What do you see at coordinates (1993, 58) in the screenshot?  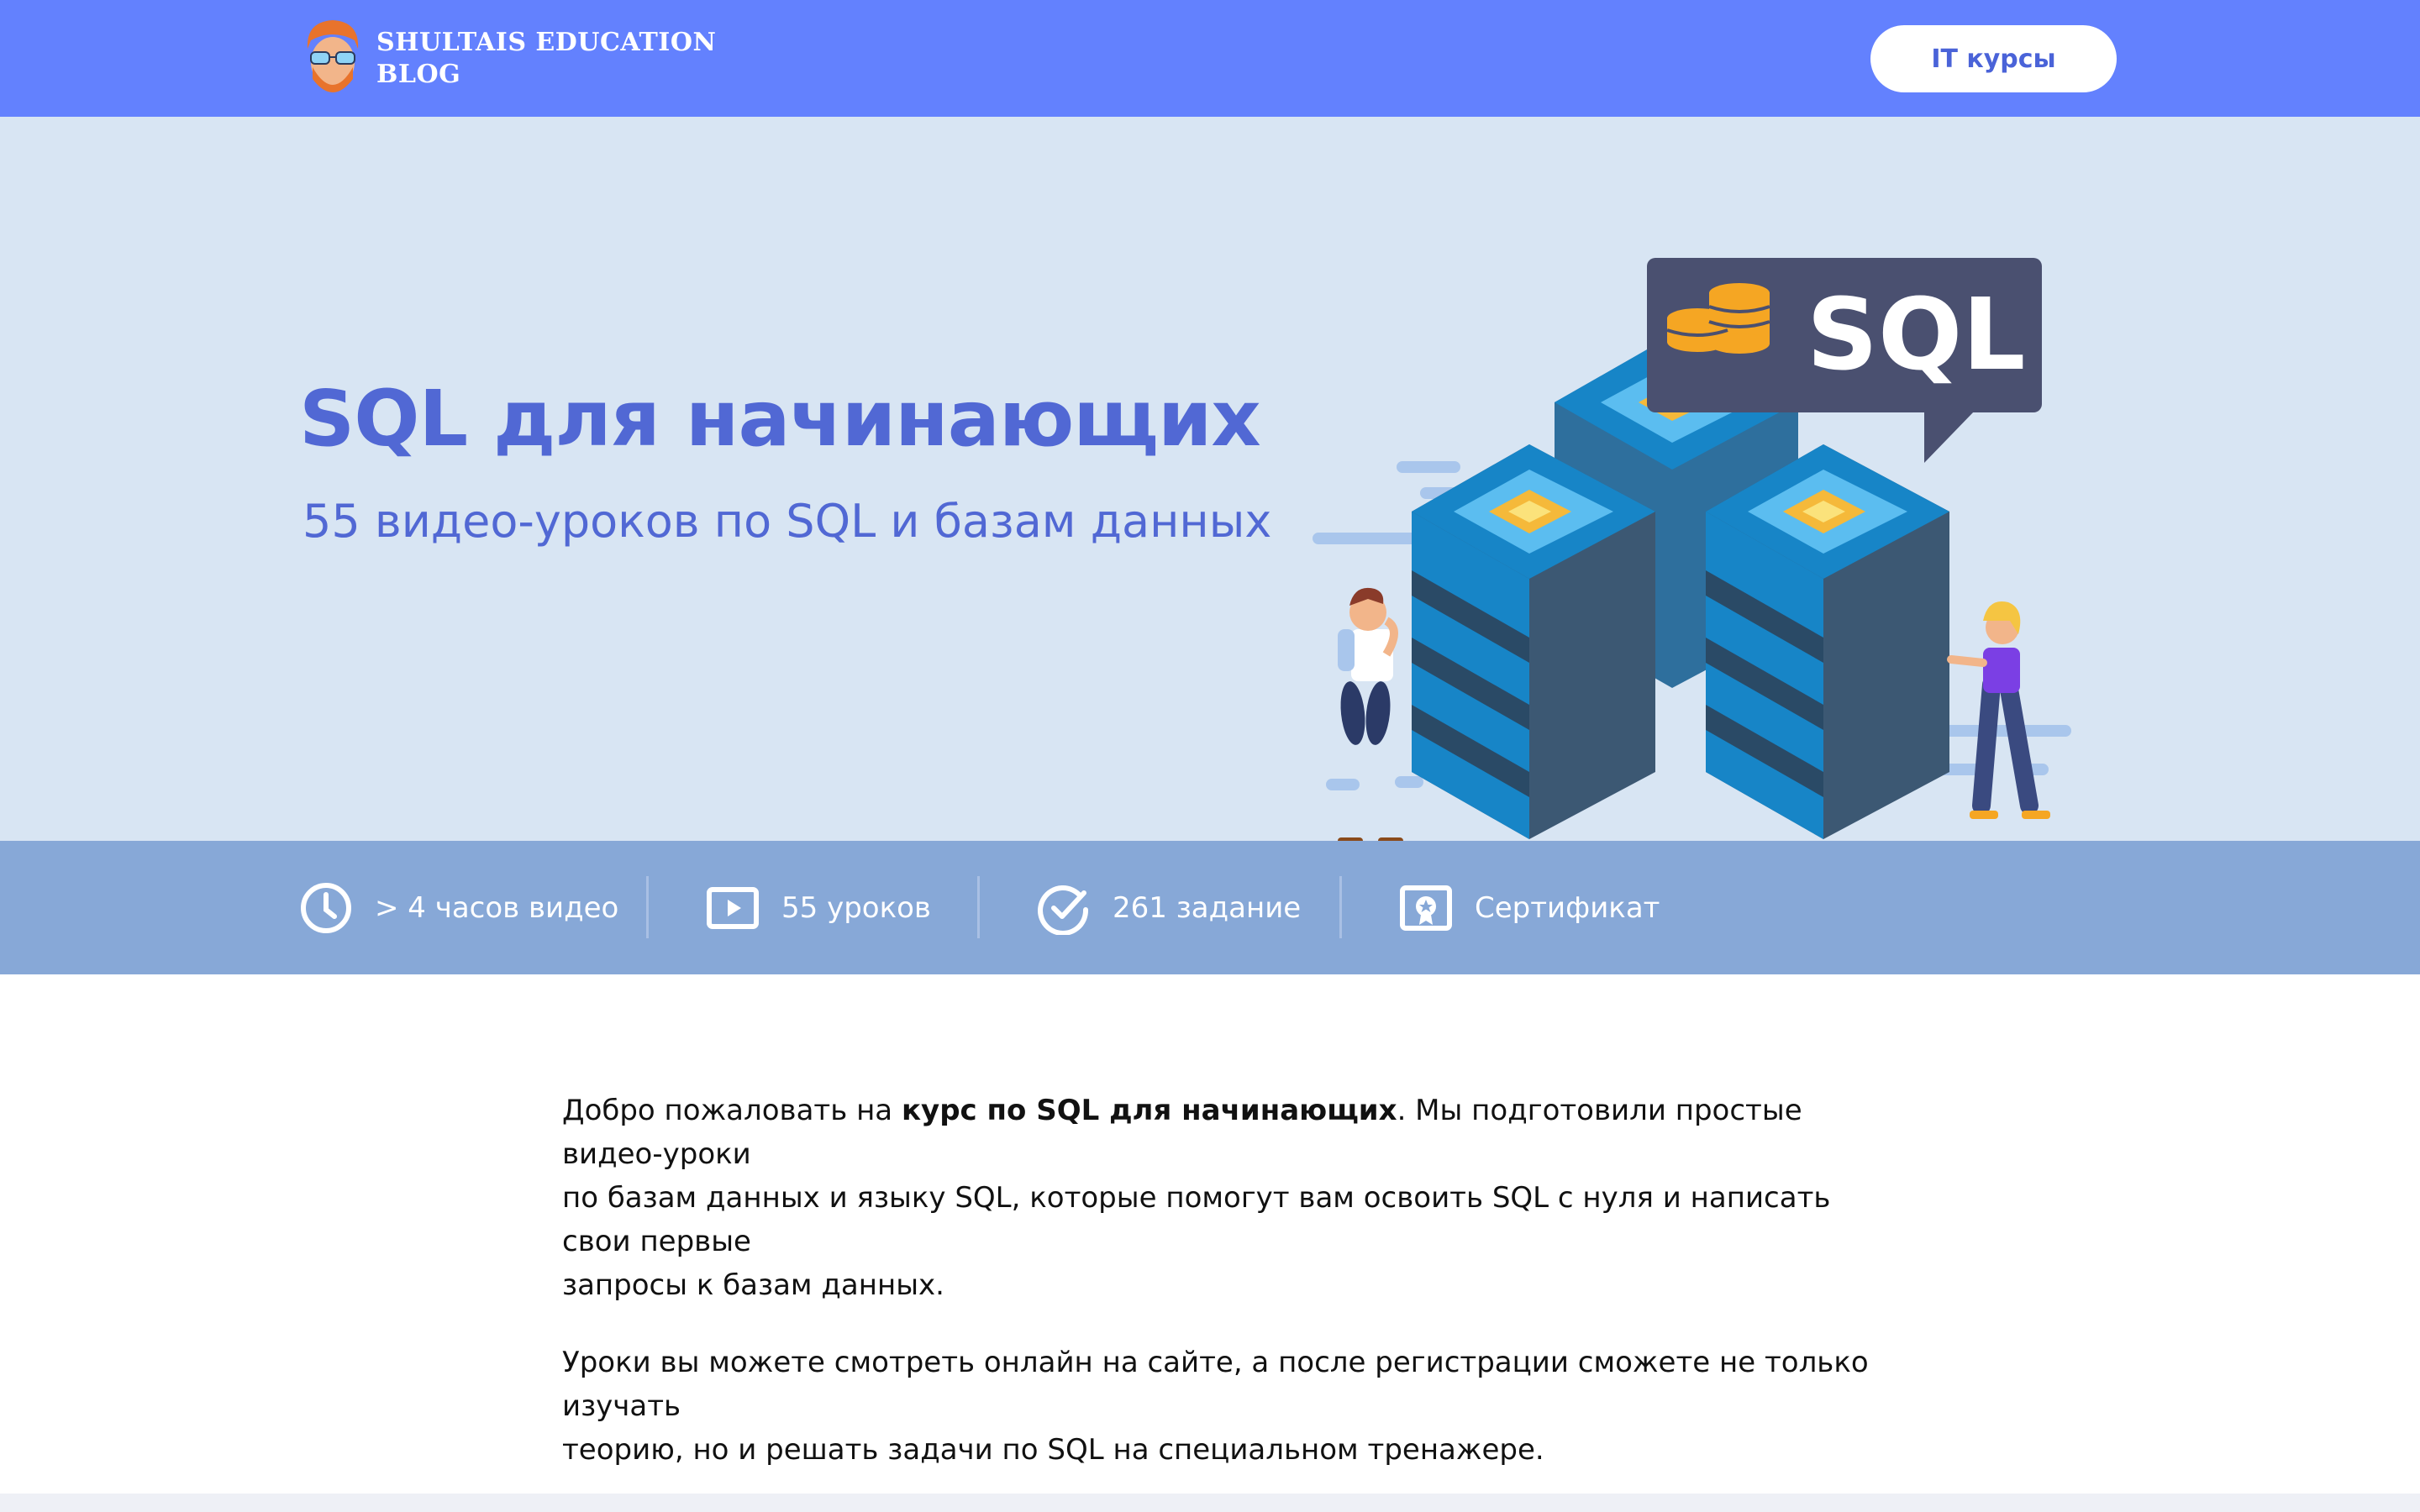 I see `it-courses-button: IT курсы` at bounding box center [1993, 58].